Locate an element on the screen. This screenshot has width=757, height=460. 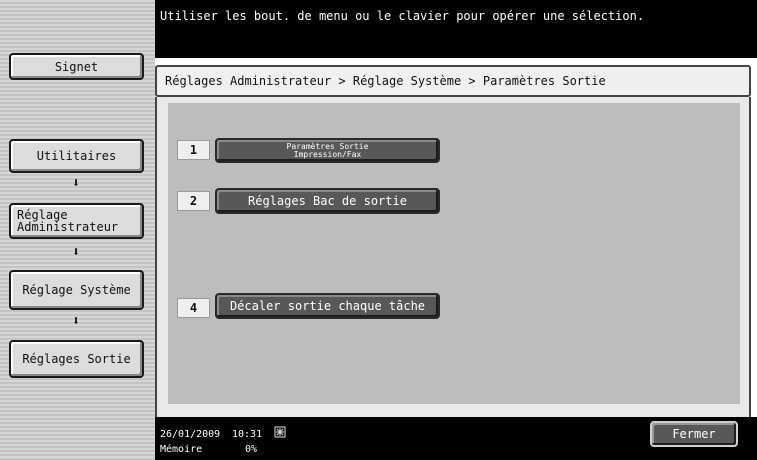
sidebar-item-label: Utilitaires is located at coordinates (76, 156).